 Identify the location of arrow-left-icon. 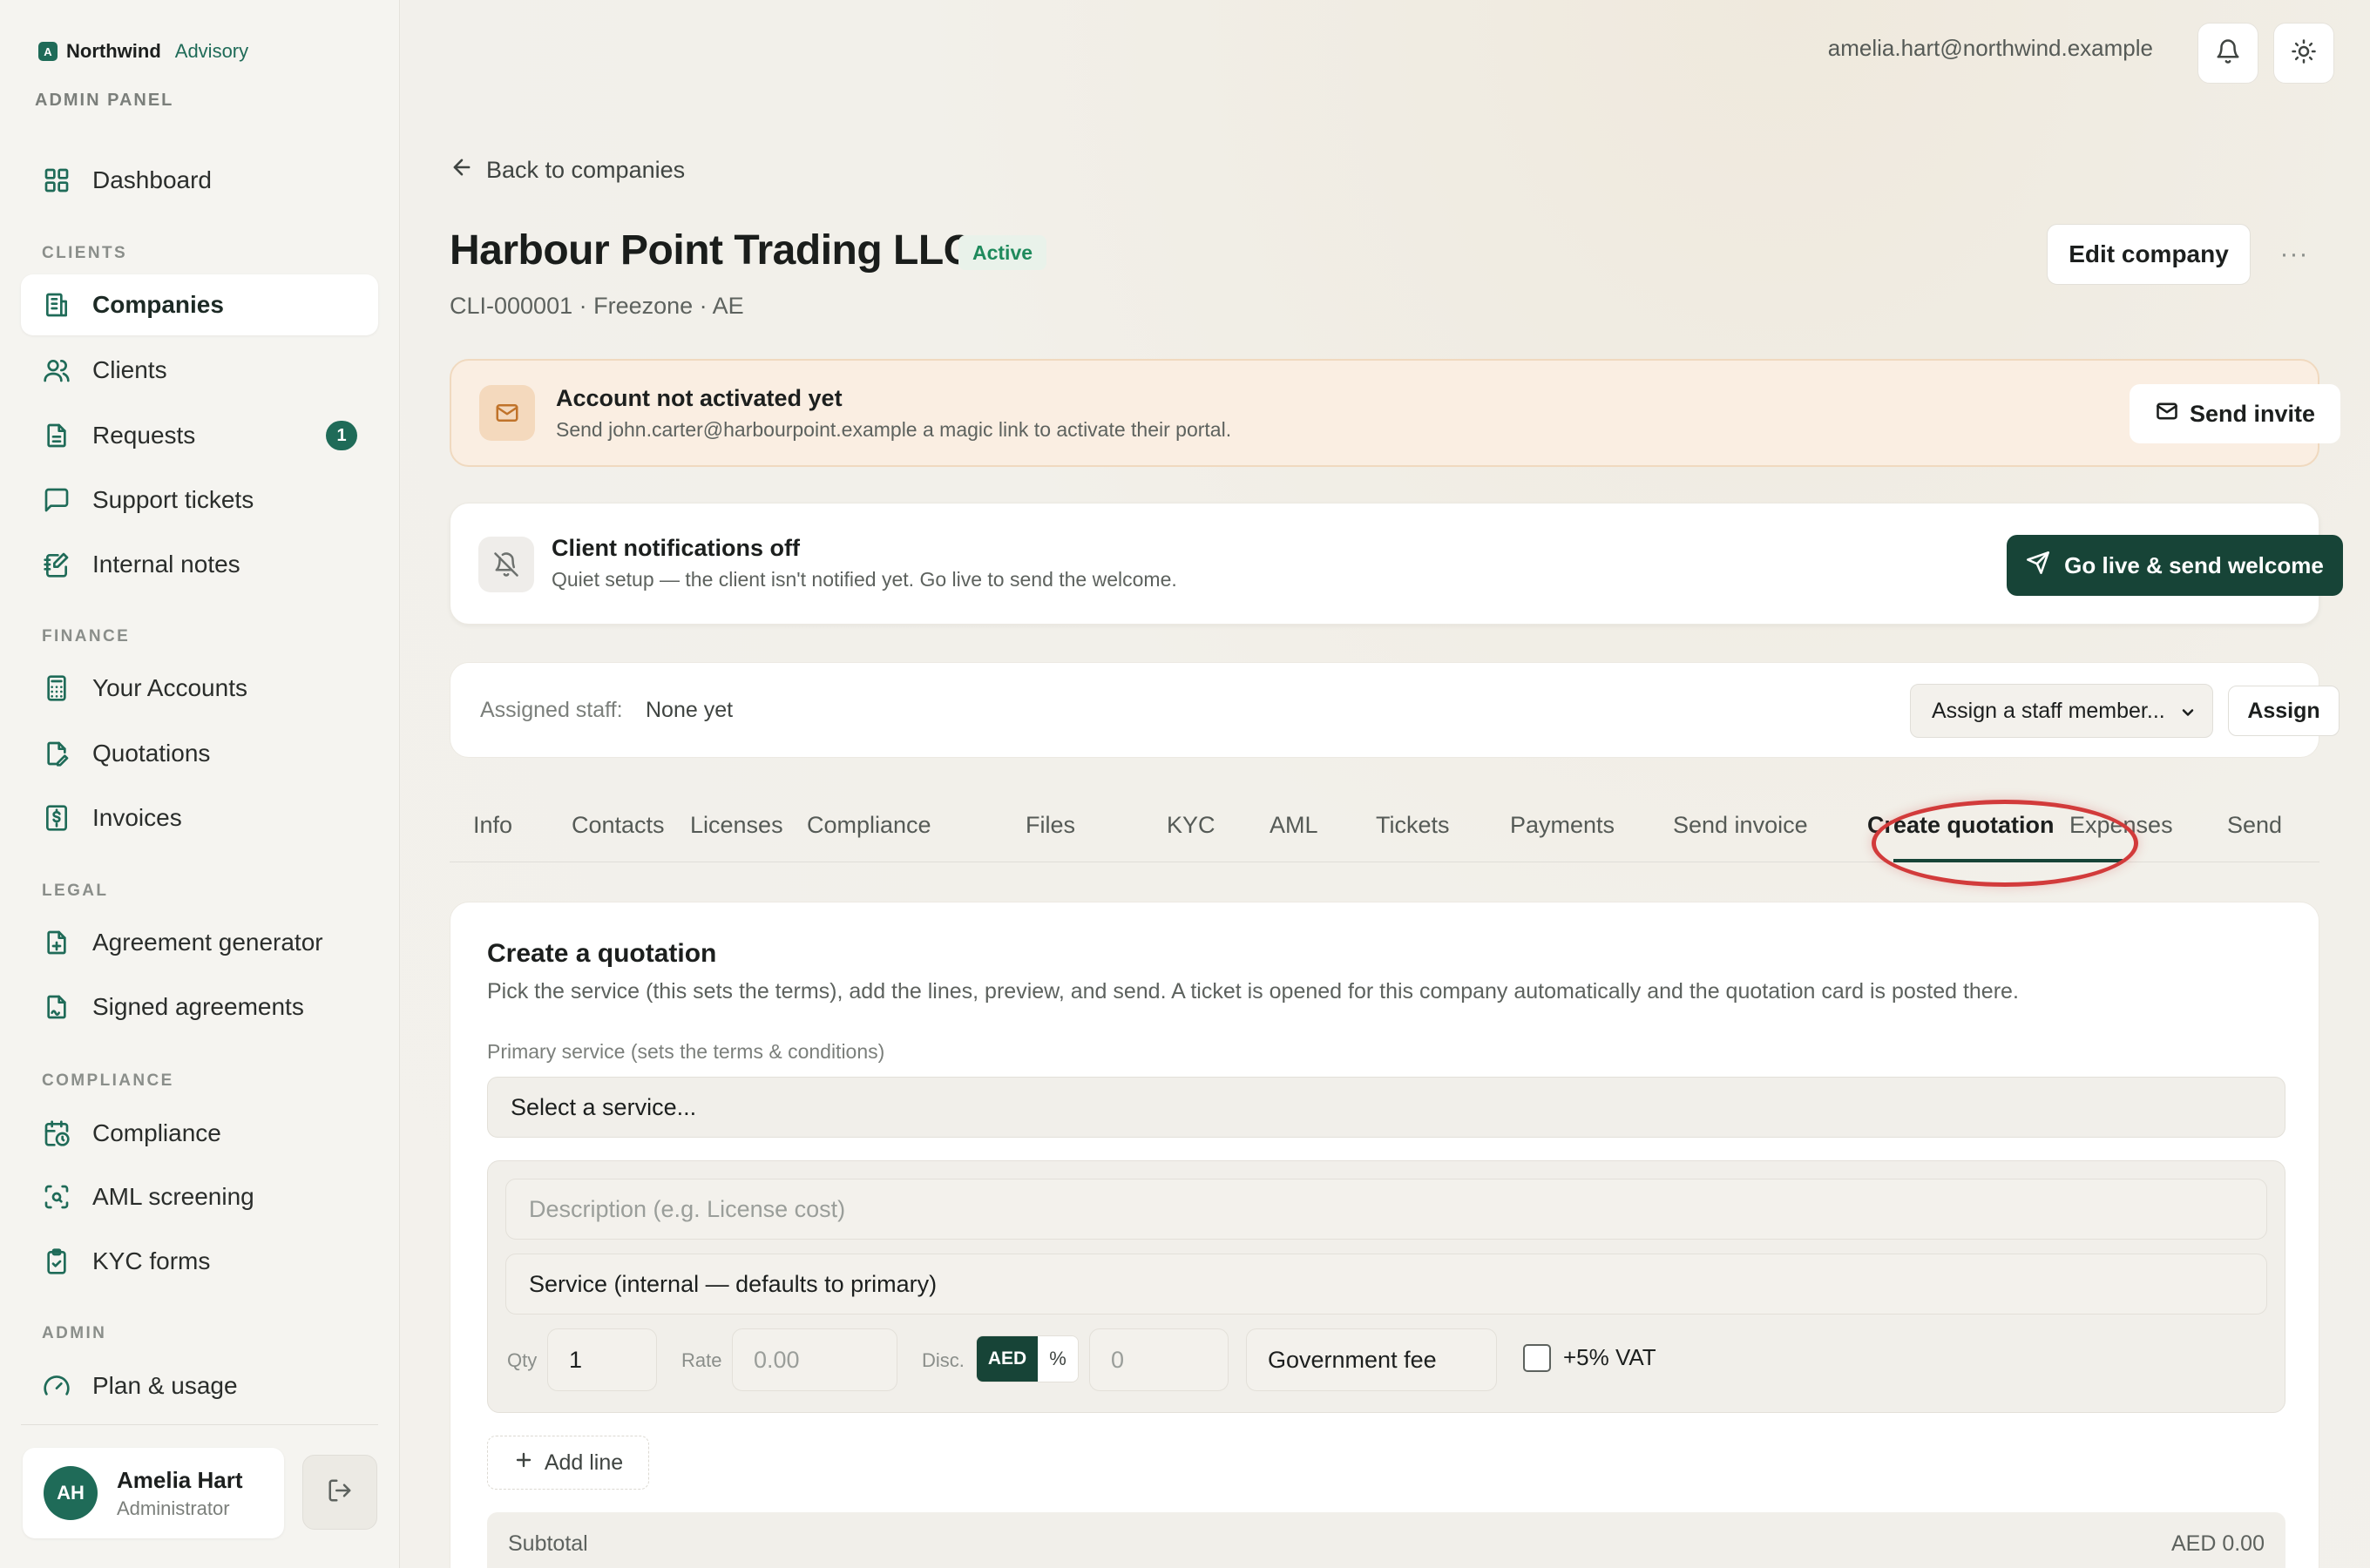
(462, 170).